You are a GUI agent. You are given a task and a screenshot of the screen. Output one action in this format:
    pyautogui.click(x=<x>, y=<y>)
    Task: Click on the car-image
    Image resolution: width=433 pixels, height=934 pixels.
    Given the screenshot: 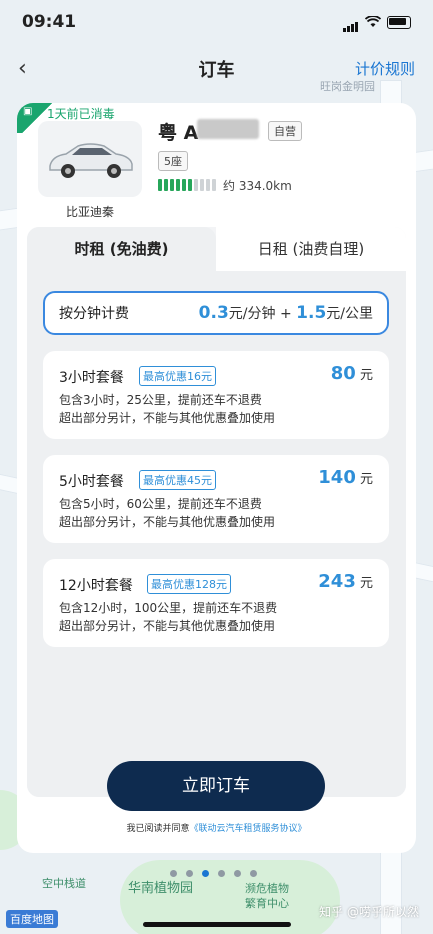 What is the action you would take?
    pyautogui.click(x=90, y=159)
    